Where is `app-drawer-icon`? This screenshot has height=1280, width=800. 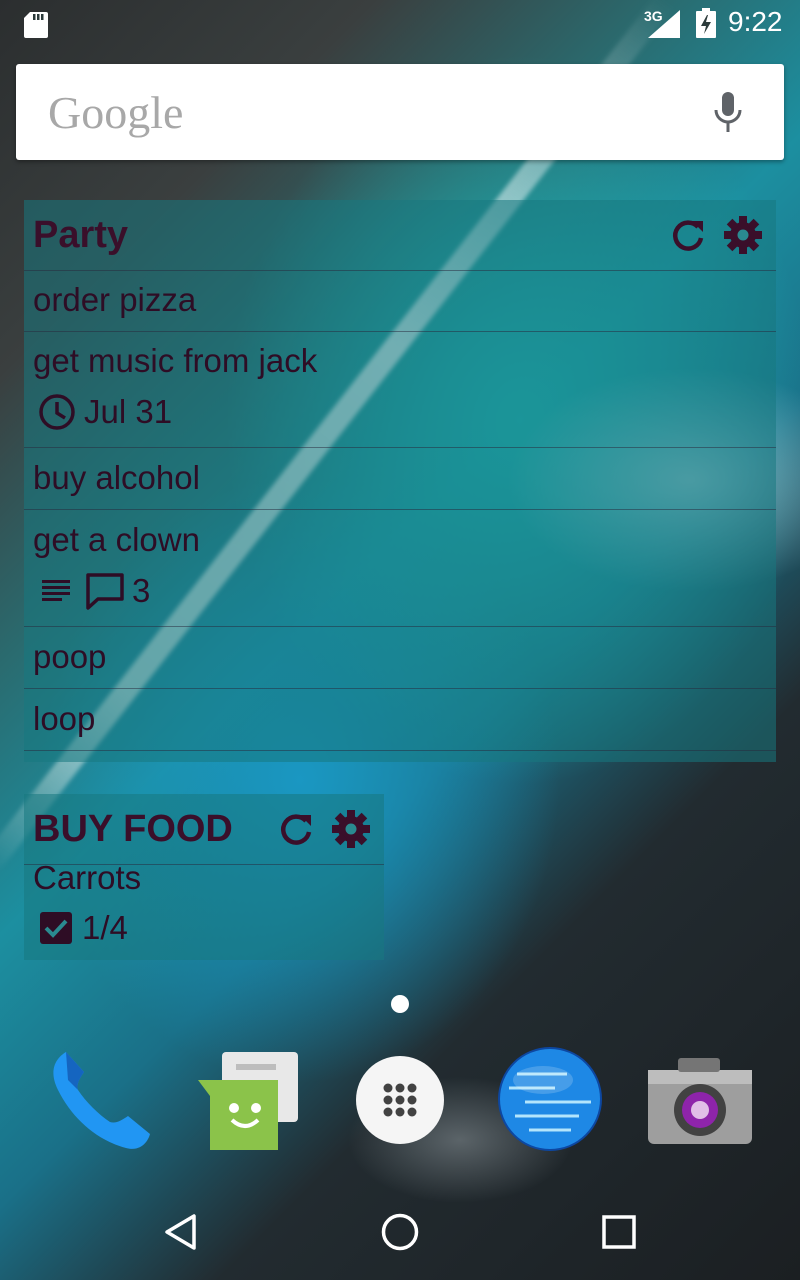 app-drawer-icon is located at coordinates (400, 1100).